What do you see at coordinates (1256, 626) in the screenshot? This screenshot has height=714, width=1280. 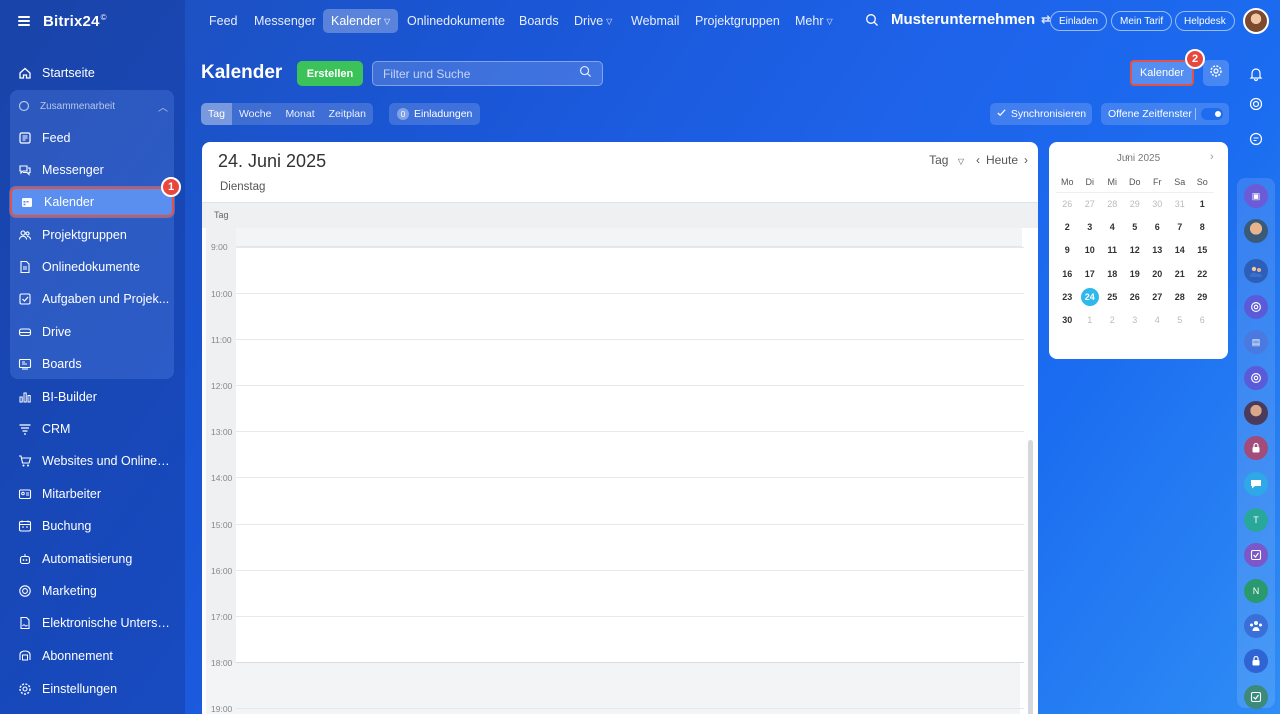 I see `team-icon` at bounding box center [1256, 626].